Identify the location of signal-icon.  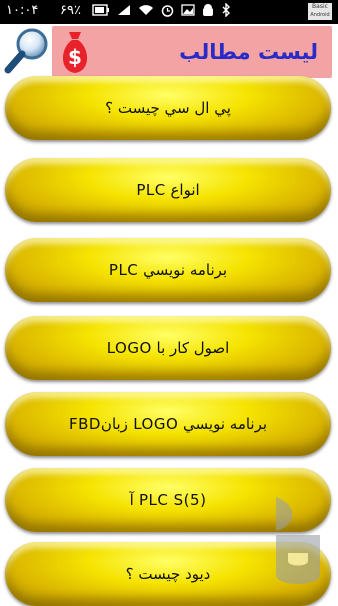
(124, 12).